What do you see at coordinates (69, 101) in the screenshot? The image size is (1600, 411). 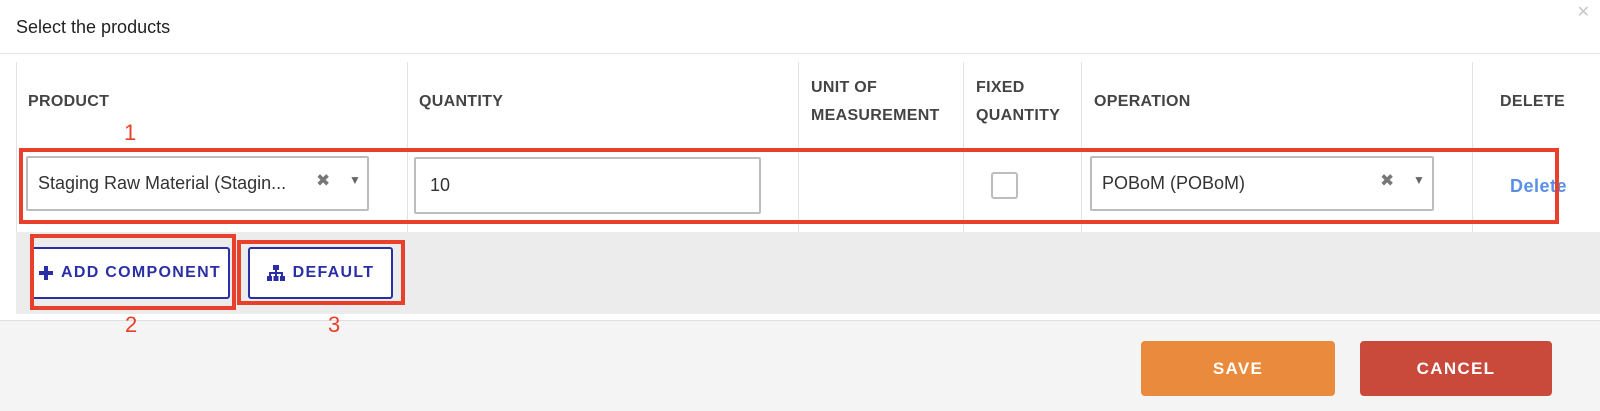 I see `header-product: PRODUCT` at bounding box center [69, 101].